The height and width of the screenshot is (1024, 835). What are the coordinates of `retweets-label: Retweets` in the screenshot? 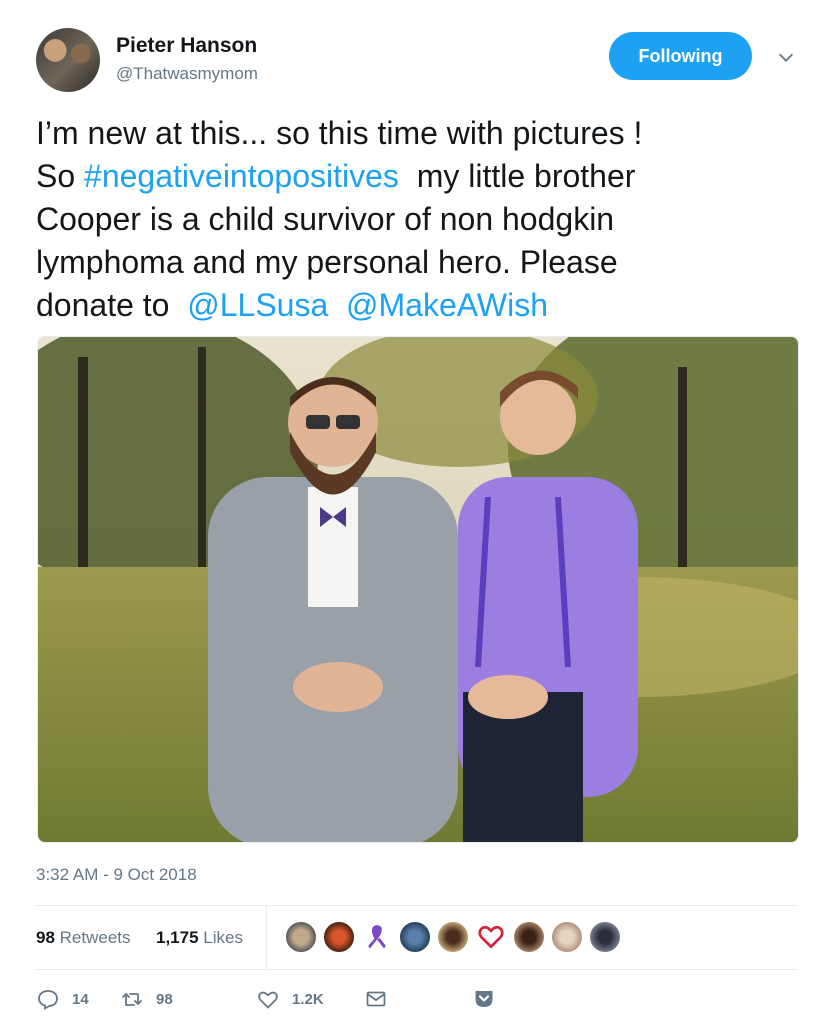 It's located at (95, 937).